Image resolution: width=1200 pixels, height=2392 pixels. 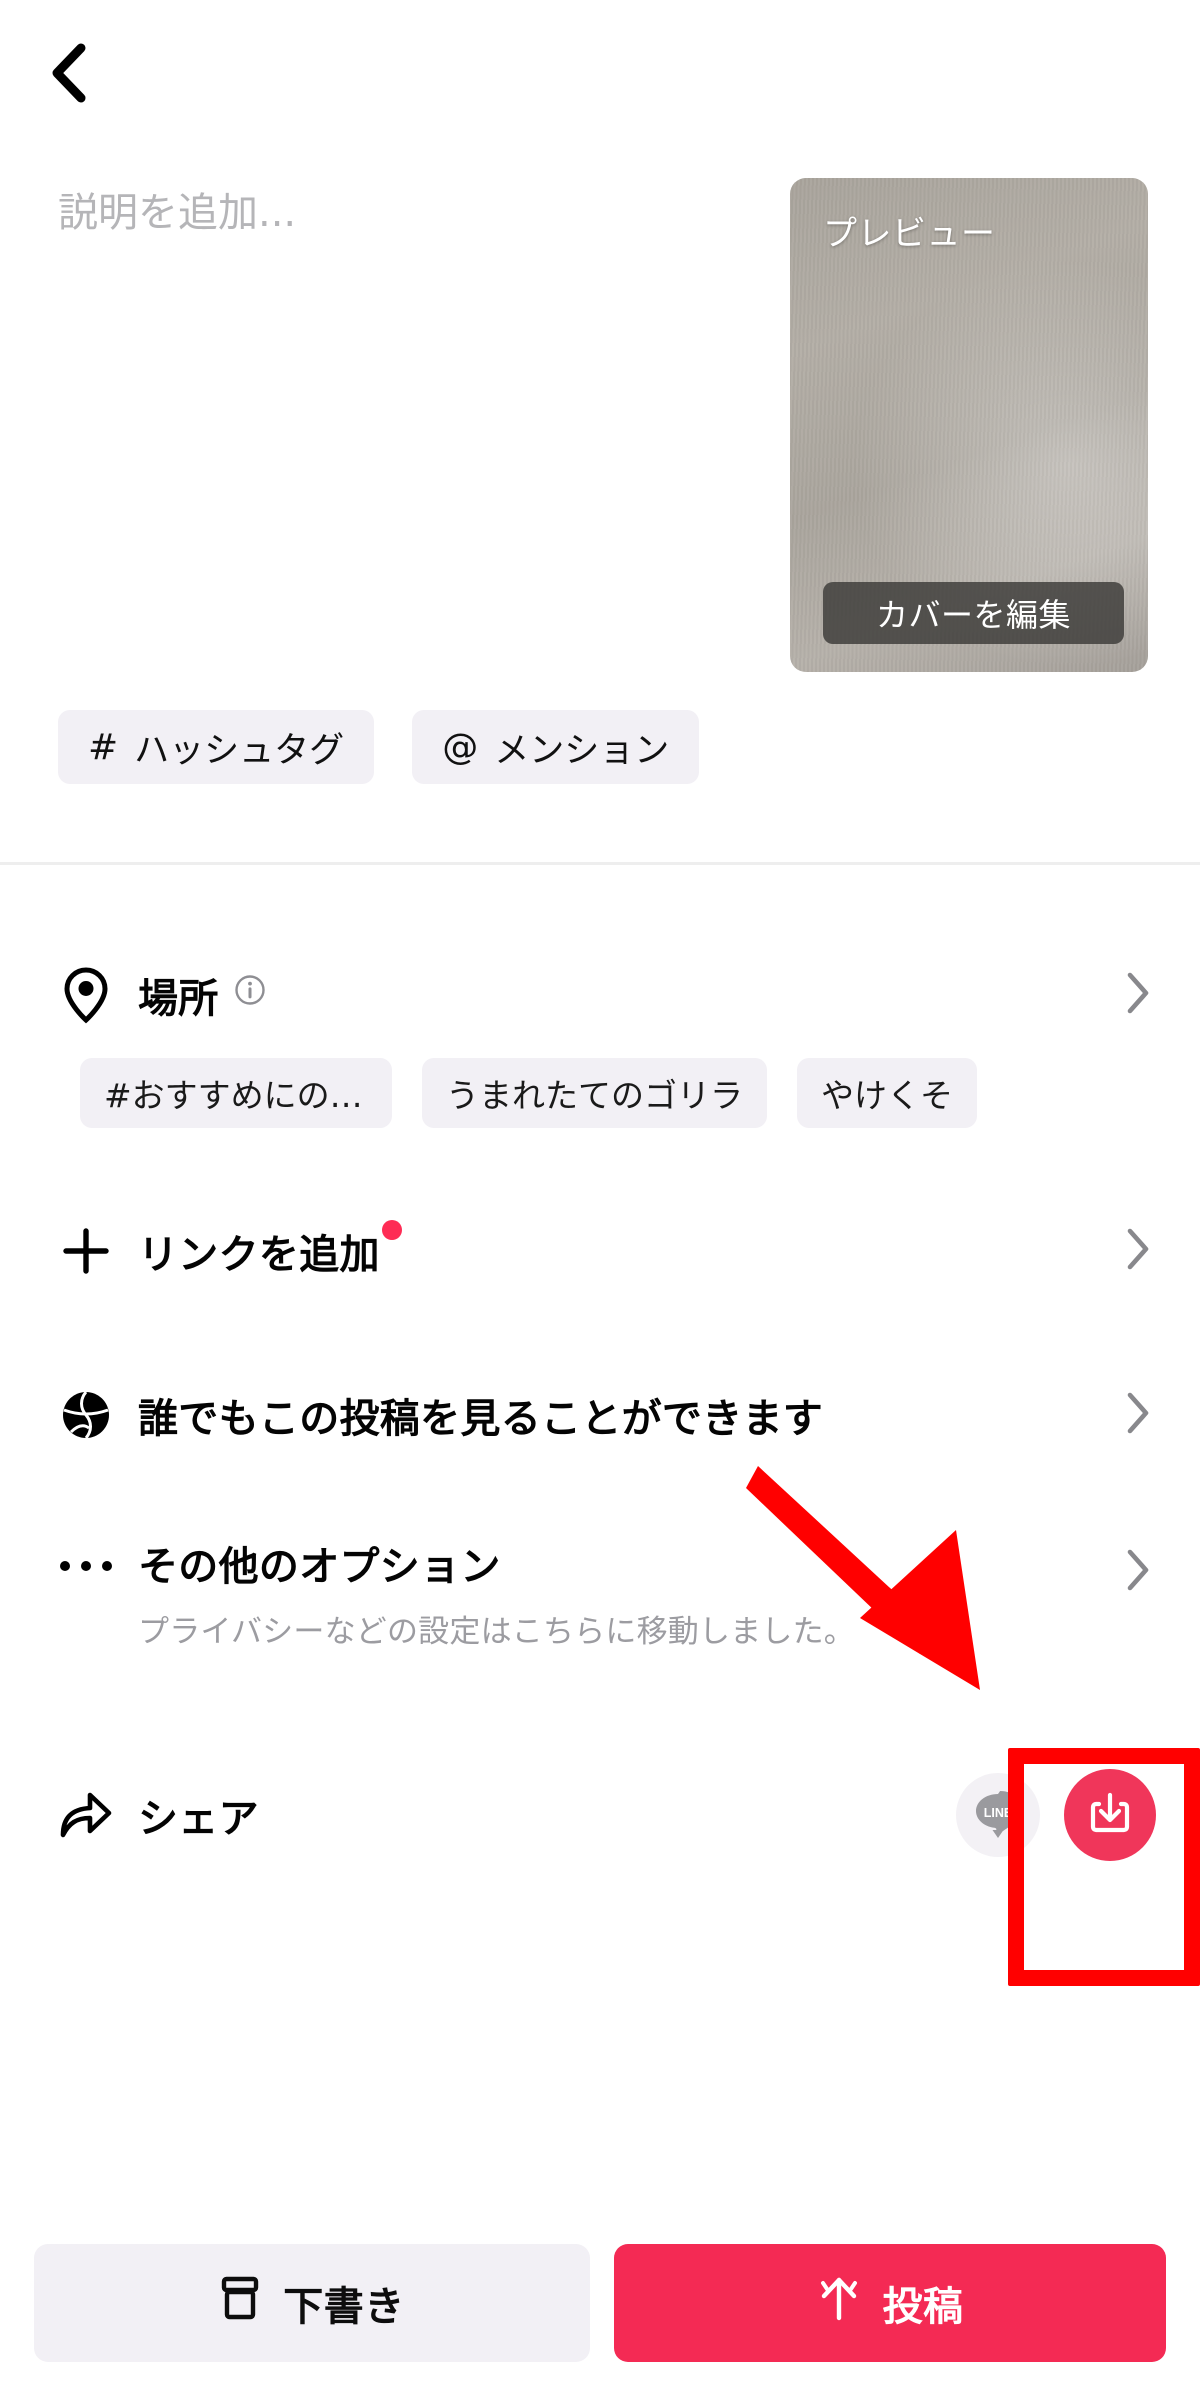 What do you see at coordinates (344, 2307) in the screenshot?
I see `save-draft-label: 下書き` at bounding box center [344, 2307].